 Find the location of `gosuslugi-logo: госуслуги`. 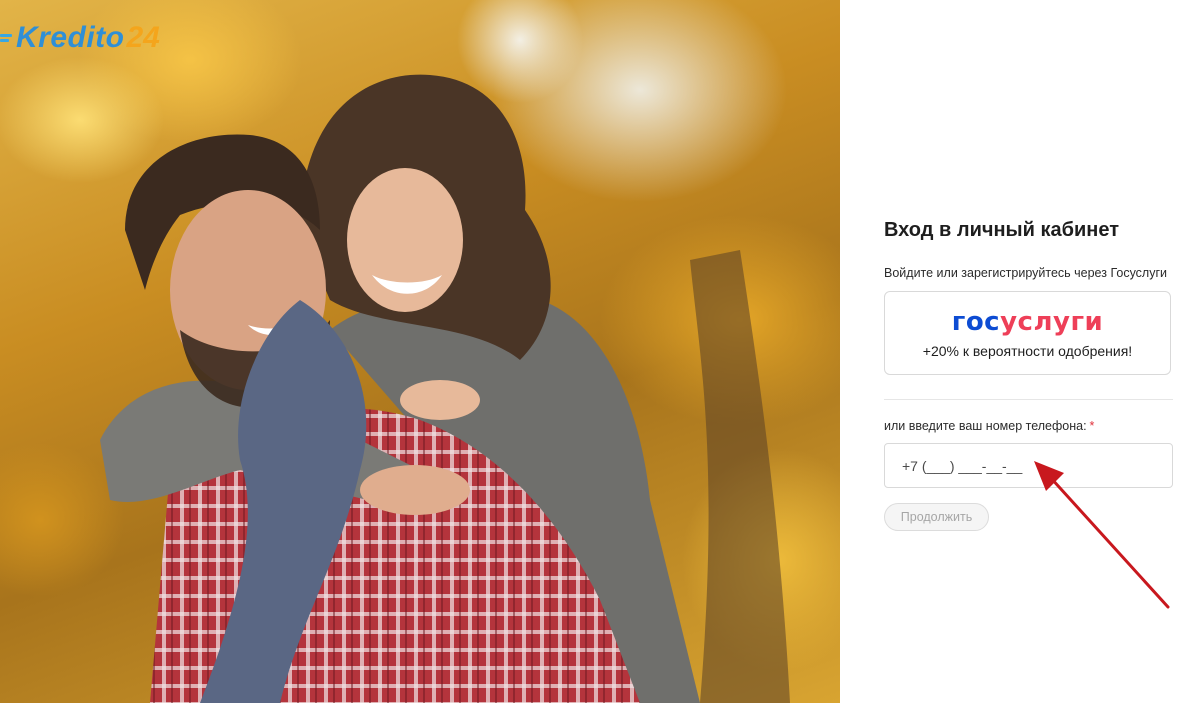

gosuslugi-logo: госуслуги is located at coordinates (1027, 322).